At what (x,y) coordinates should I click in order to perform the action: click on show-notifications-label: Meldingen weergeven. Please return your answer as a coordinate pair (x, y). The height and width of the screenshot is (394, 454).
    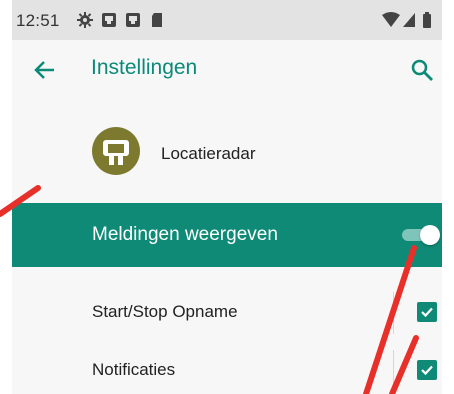
    Looking at the image, I should click on (185, 234).